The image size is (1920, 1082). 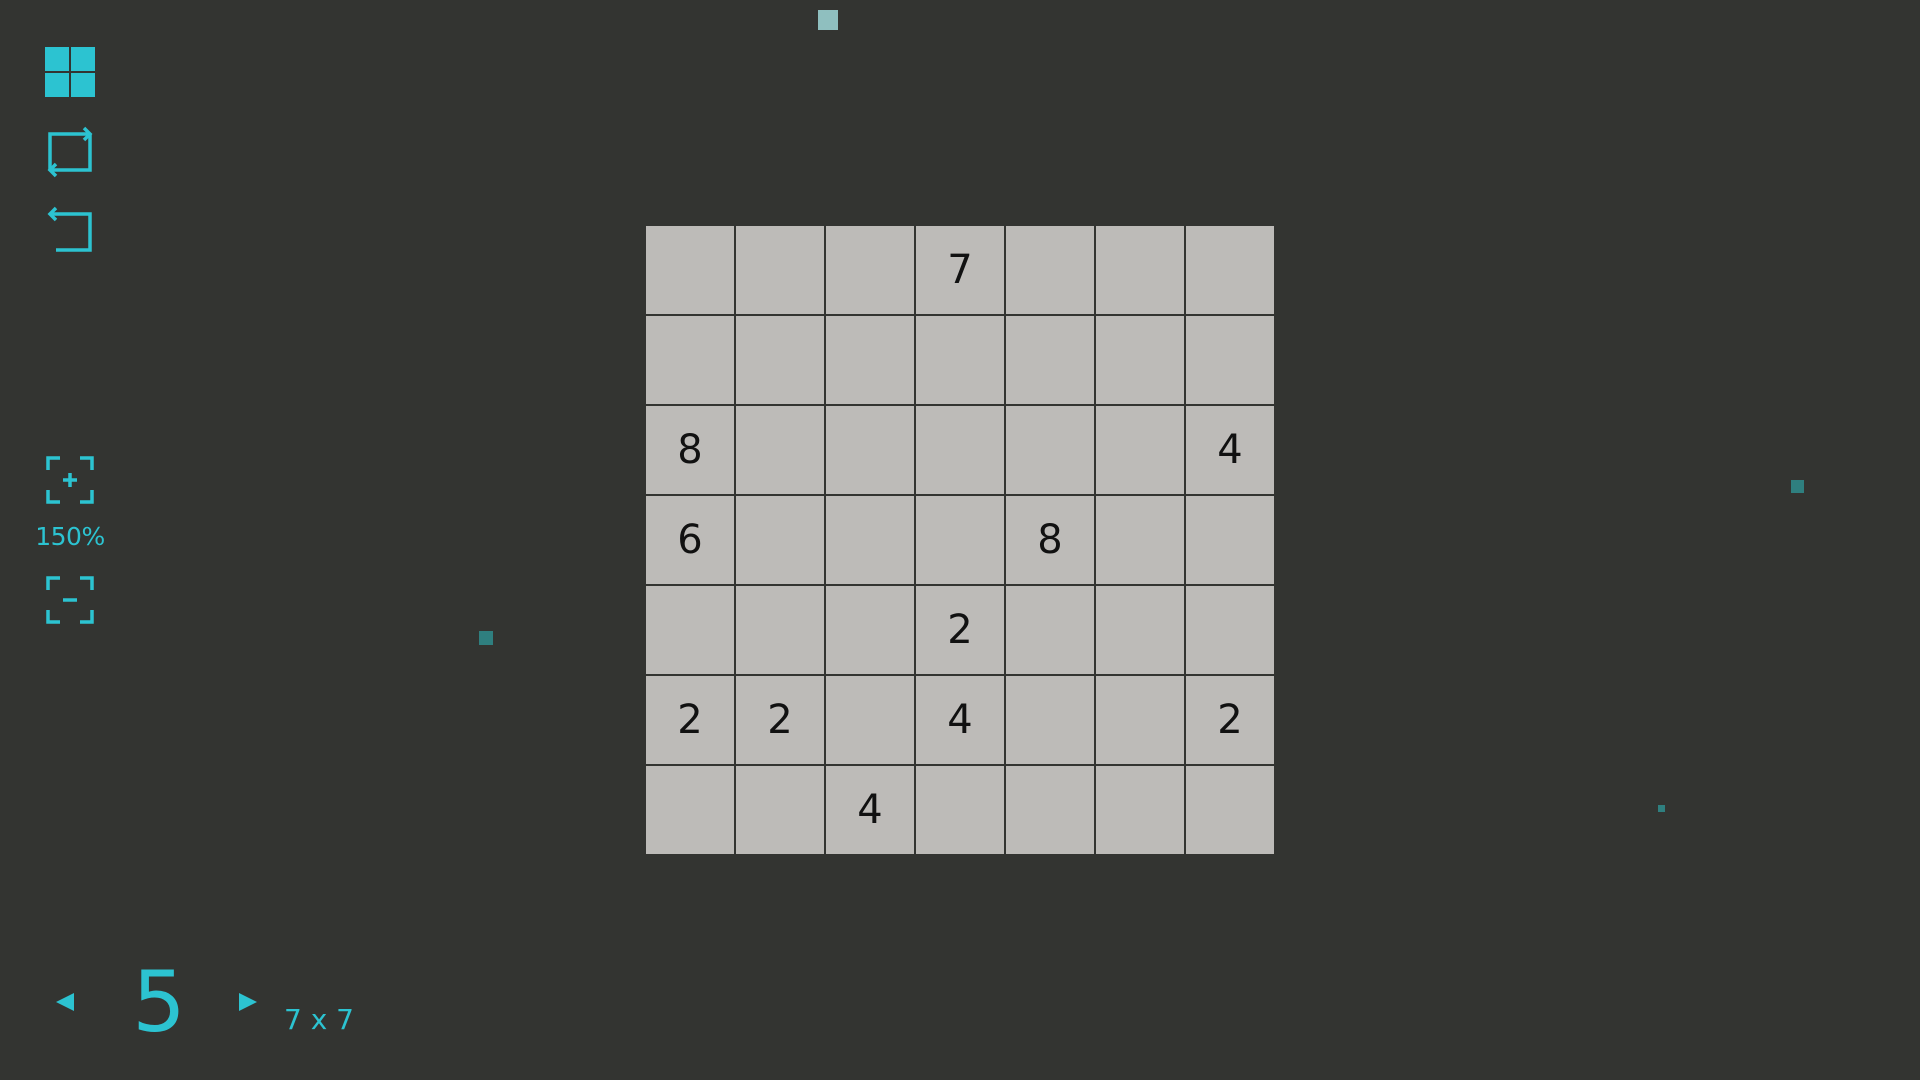 I want to click on undo-icon, so click(x=70, y=232).